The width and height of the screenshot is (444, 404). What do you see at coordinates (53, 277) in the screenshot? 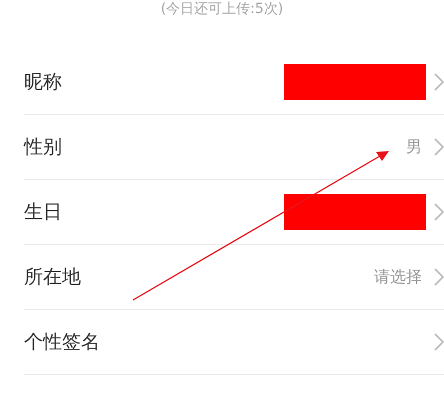
I see `row-label: 所在地` at bounding box center [53, 277].